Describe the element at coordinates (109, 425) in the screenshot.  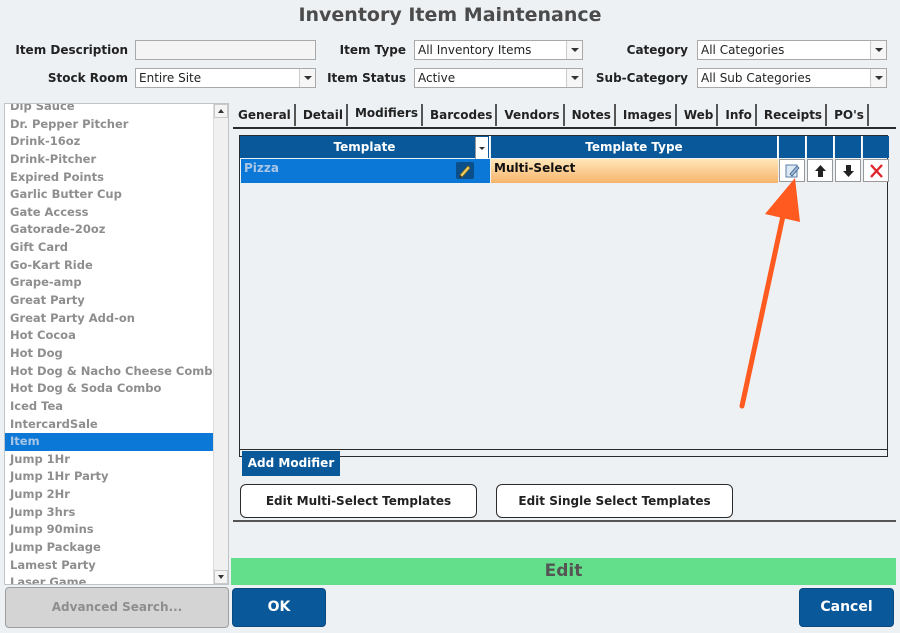
I see `list-item: IntercardSale` at that location.